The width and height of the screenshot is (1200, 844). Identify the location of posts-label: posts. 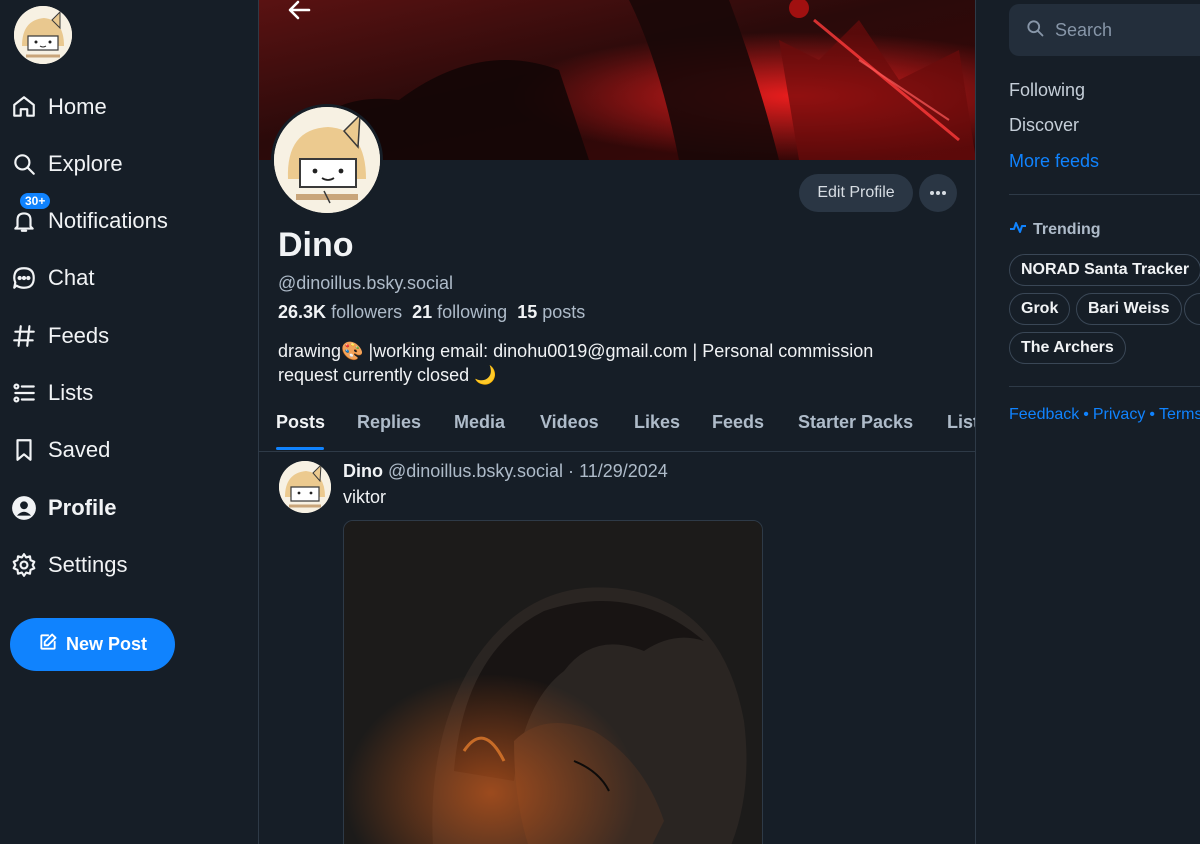
(564, 312).